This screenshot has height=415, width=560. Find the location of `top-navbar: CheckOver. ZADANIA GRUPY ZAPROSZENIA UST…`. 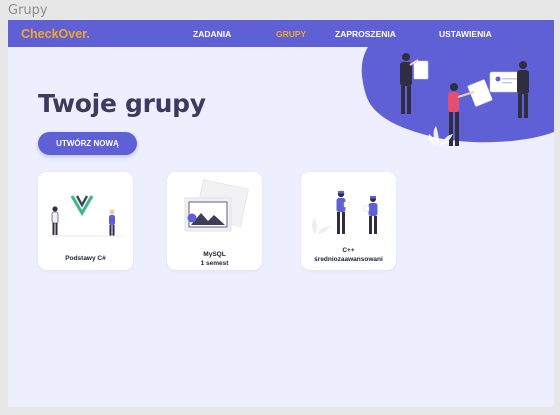

top-navbar: CheckOver. ZADANIA GRUPY ZAPROSZENIA UST… is located at coordinates (281, 33).